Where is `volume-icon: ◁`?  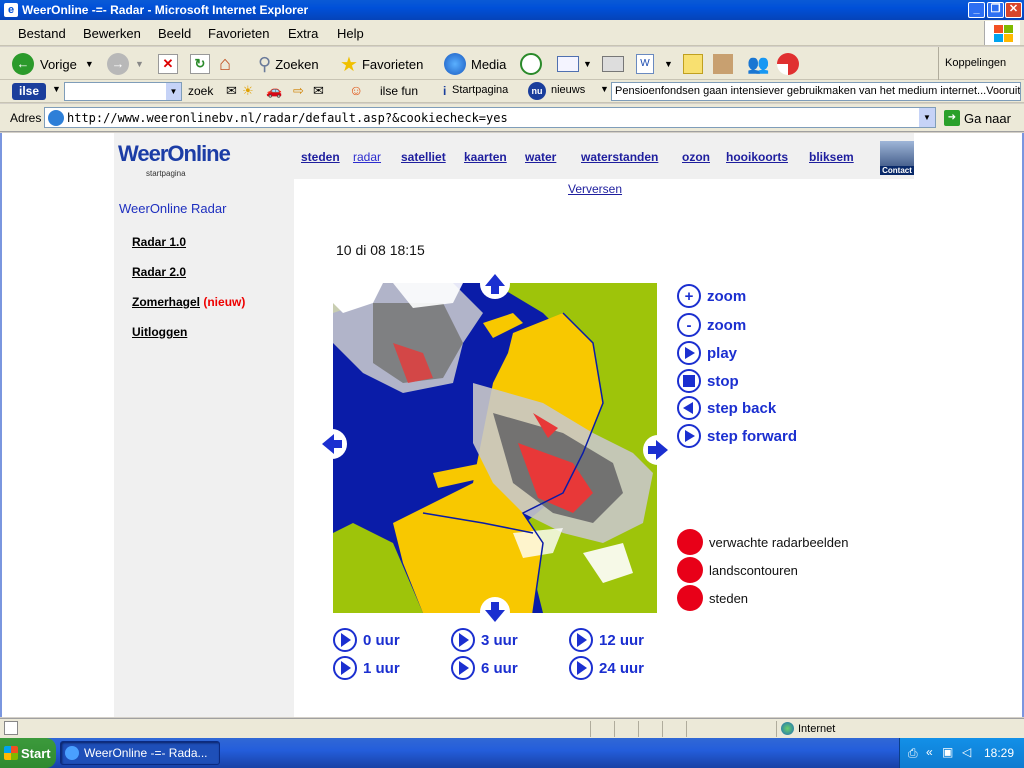
volume-icon: ◁ is located at coordinates (966, 752).